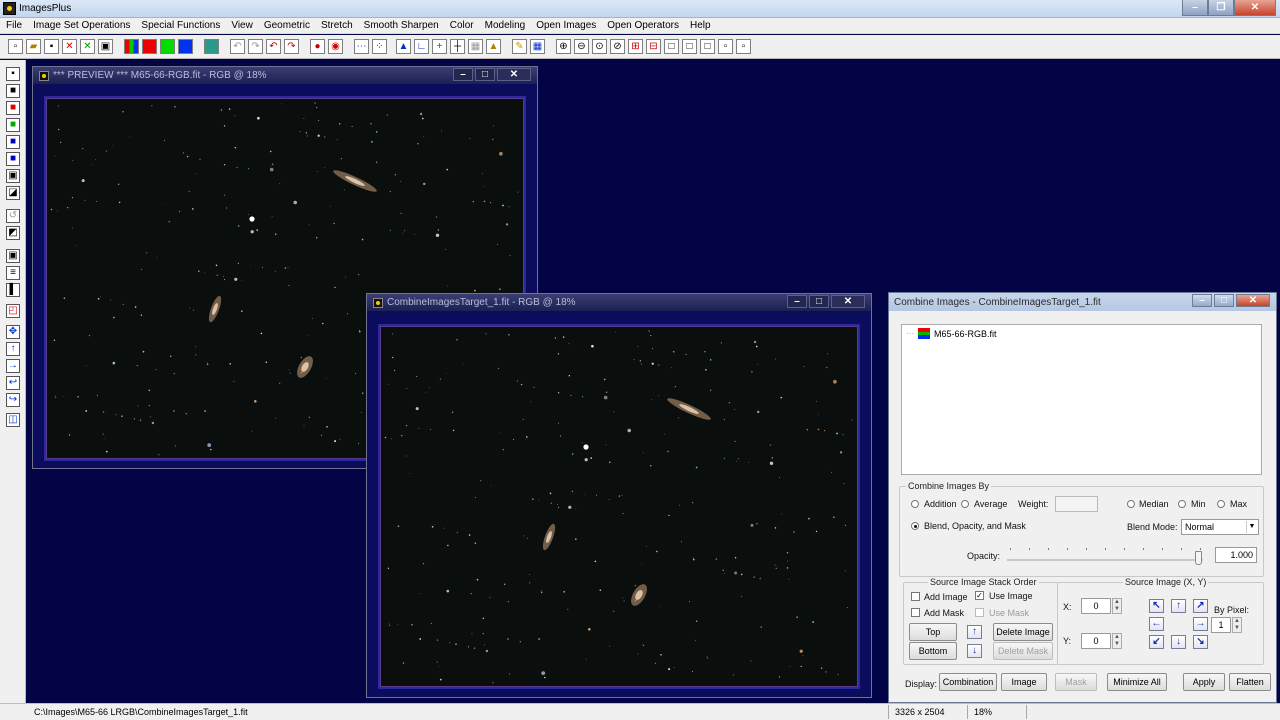 The image size is (1280, 720). What do you see at coordinates (15, 46) in the screenshot?
I see `new-file-icon: ▫` at bounding box center [15, 46].